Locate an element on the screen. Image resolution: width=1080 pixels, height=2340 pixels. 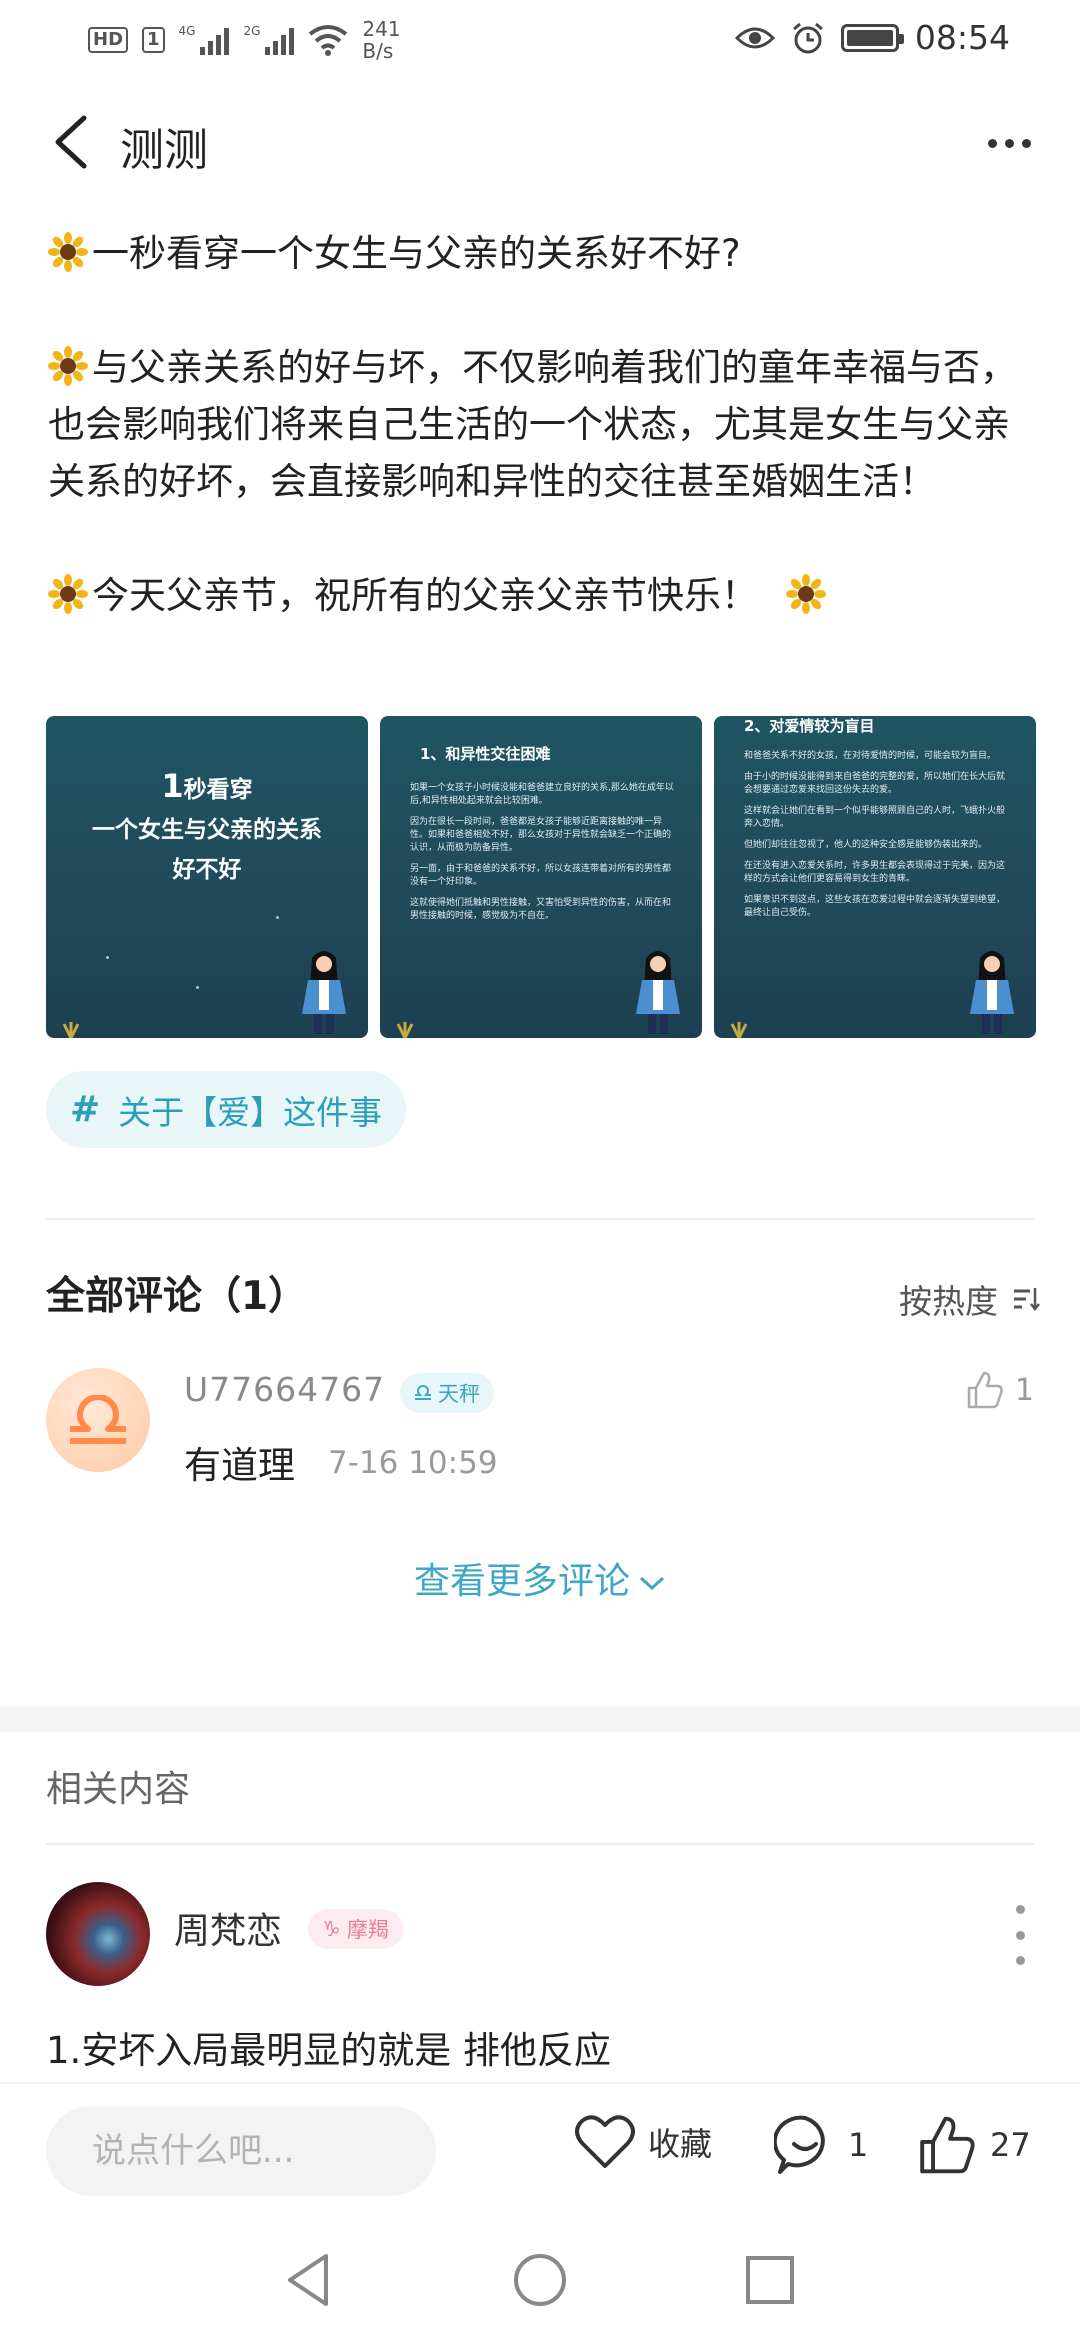
hashtag-icon: # is located at coordinates (85, 1109).